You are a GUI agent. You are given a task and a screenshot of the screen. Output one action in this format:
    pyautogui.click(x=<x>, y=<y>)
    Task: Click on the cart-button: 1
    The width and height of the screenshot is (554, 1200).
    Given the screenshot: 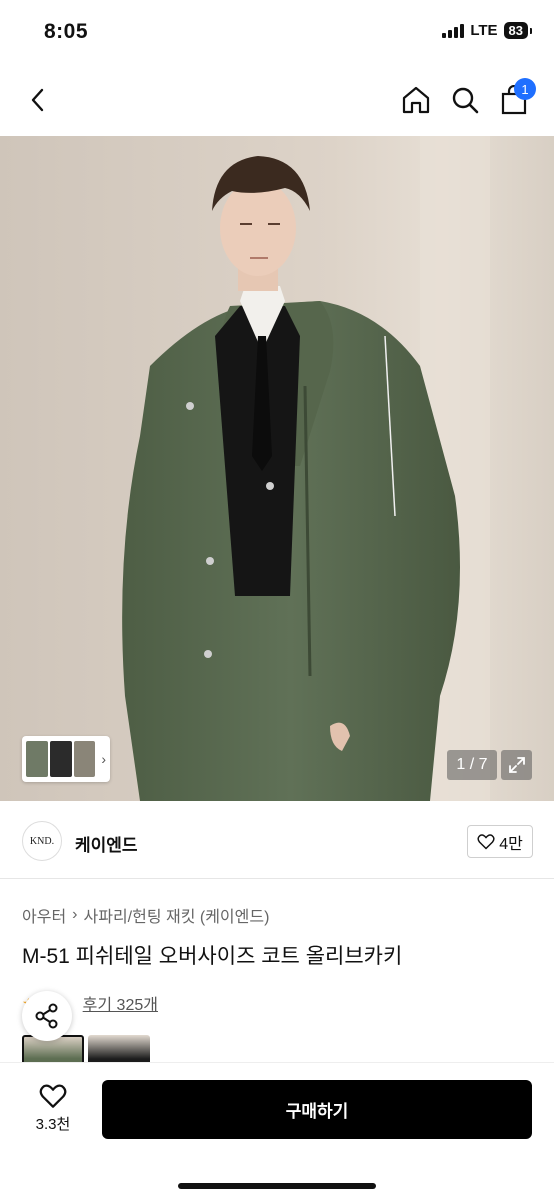 What is the action you would take?
    pyautogui.click(x=515, y=99)
    